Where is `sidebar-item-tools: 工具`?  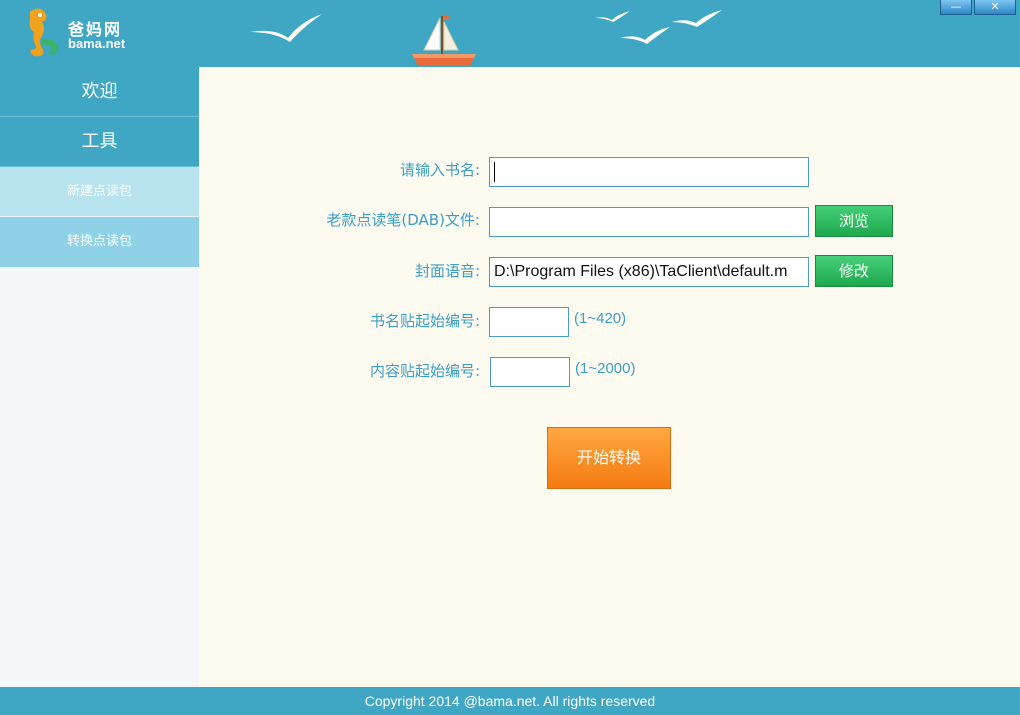
sidebar-item-tools: 工具 is located at coordinates (99, 142).